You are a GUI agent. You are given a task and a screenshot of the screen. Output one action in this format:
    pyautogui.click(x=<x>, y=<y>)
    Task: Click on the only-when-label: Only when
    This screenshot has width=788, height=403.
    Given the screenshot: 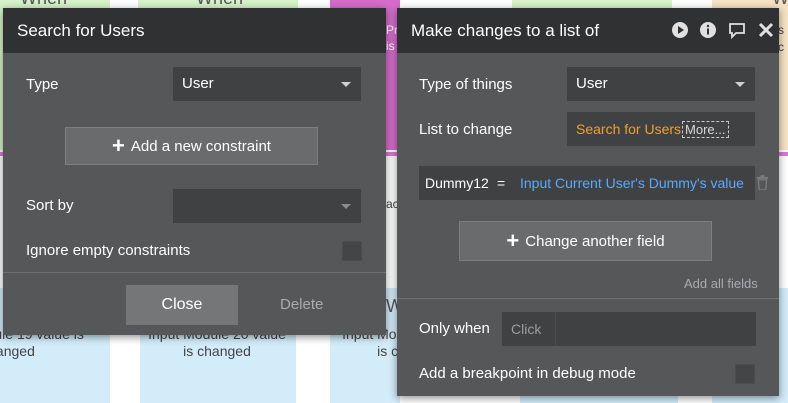 What is the action you would take?
    pyautogui.click(x=454, y=328)
    